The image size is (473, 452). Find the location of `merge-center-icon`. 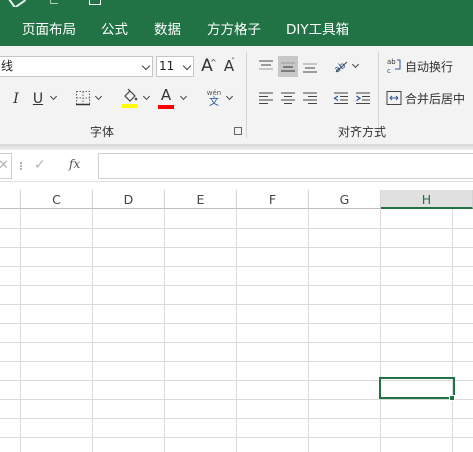

merge-center-icon is located at coordinates (394, 98).